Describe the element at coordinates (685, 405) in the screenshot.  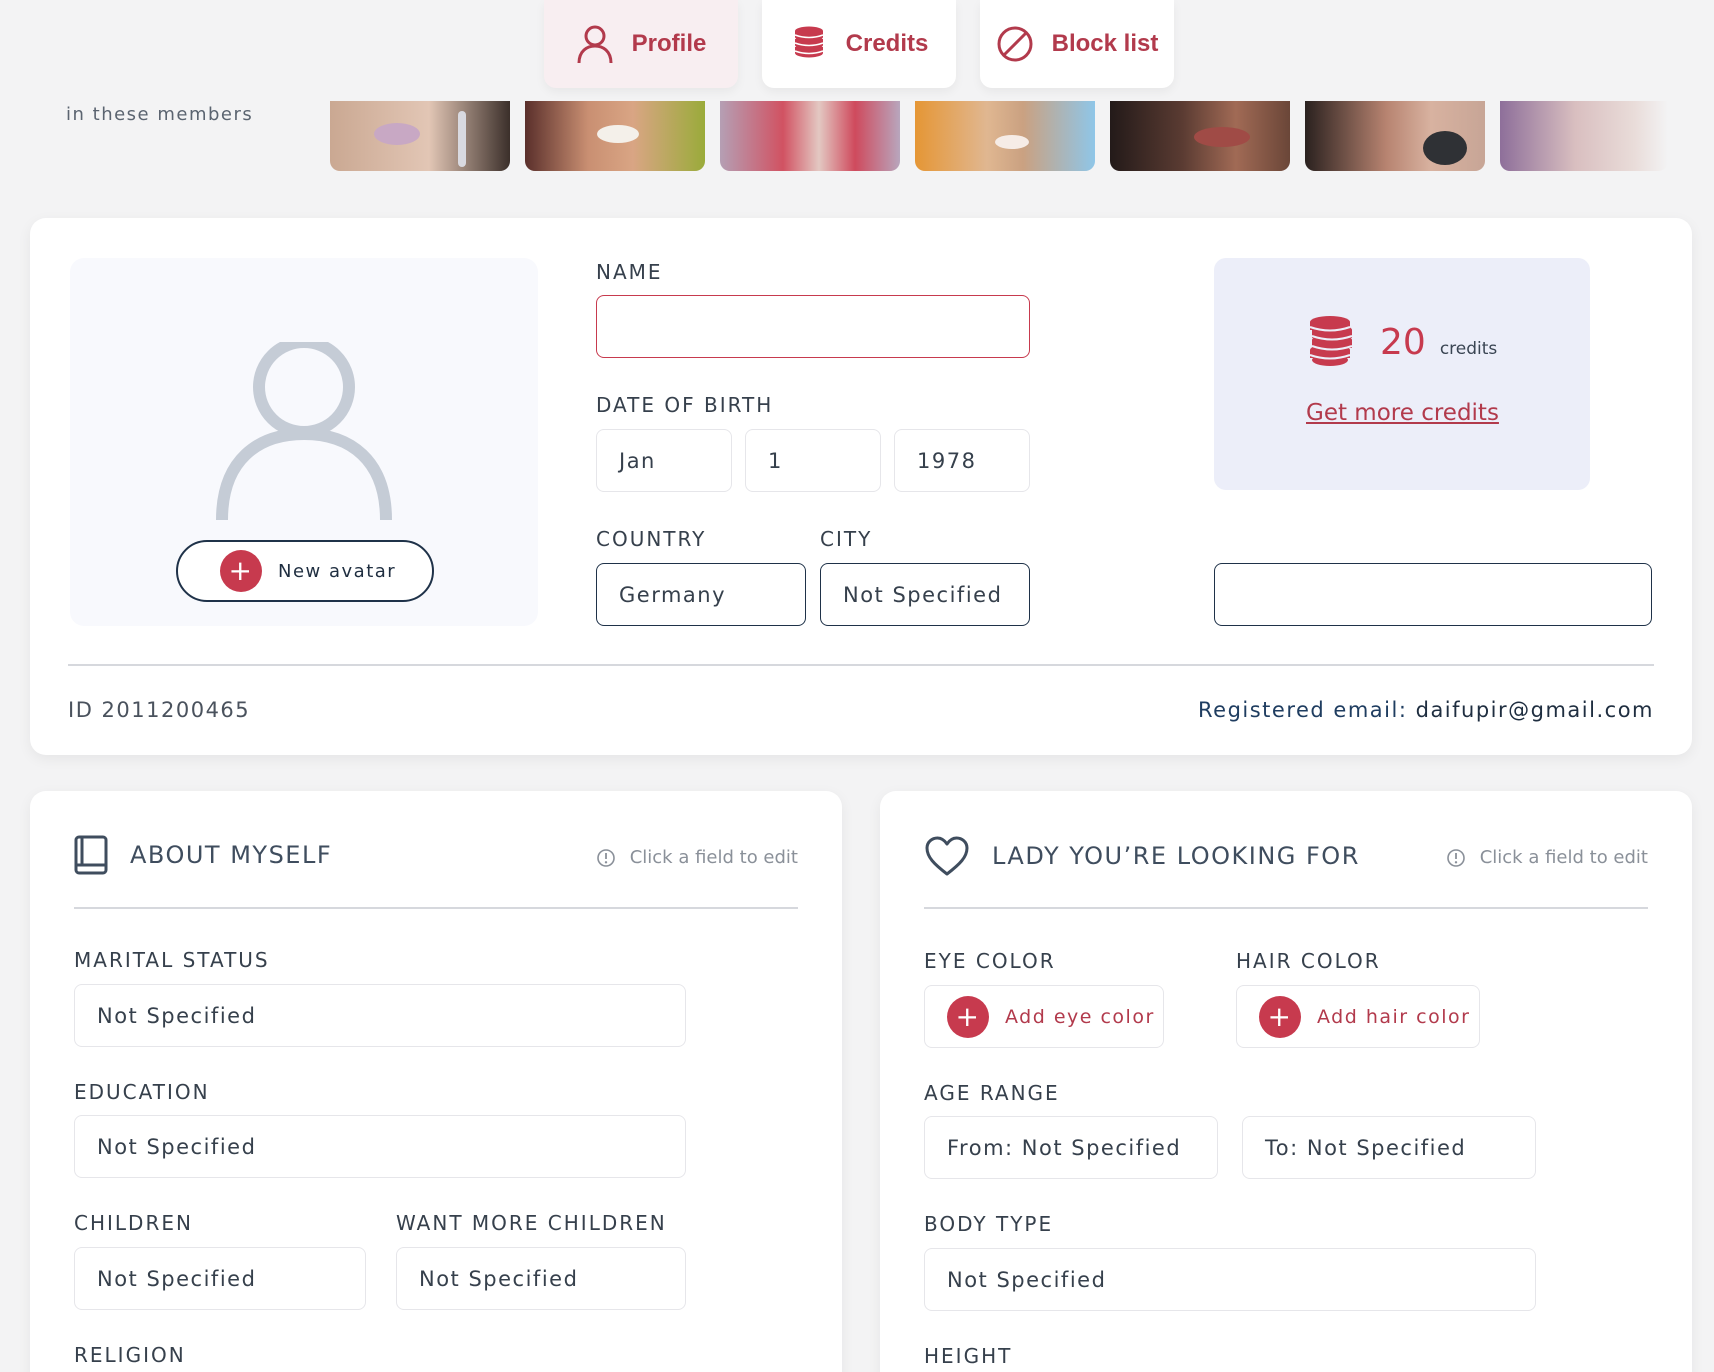
I see `dob-label: DATE OF BIRTH` at that location.